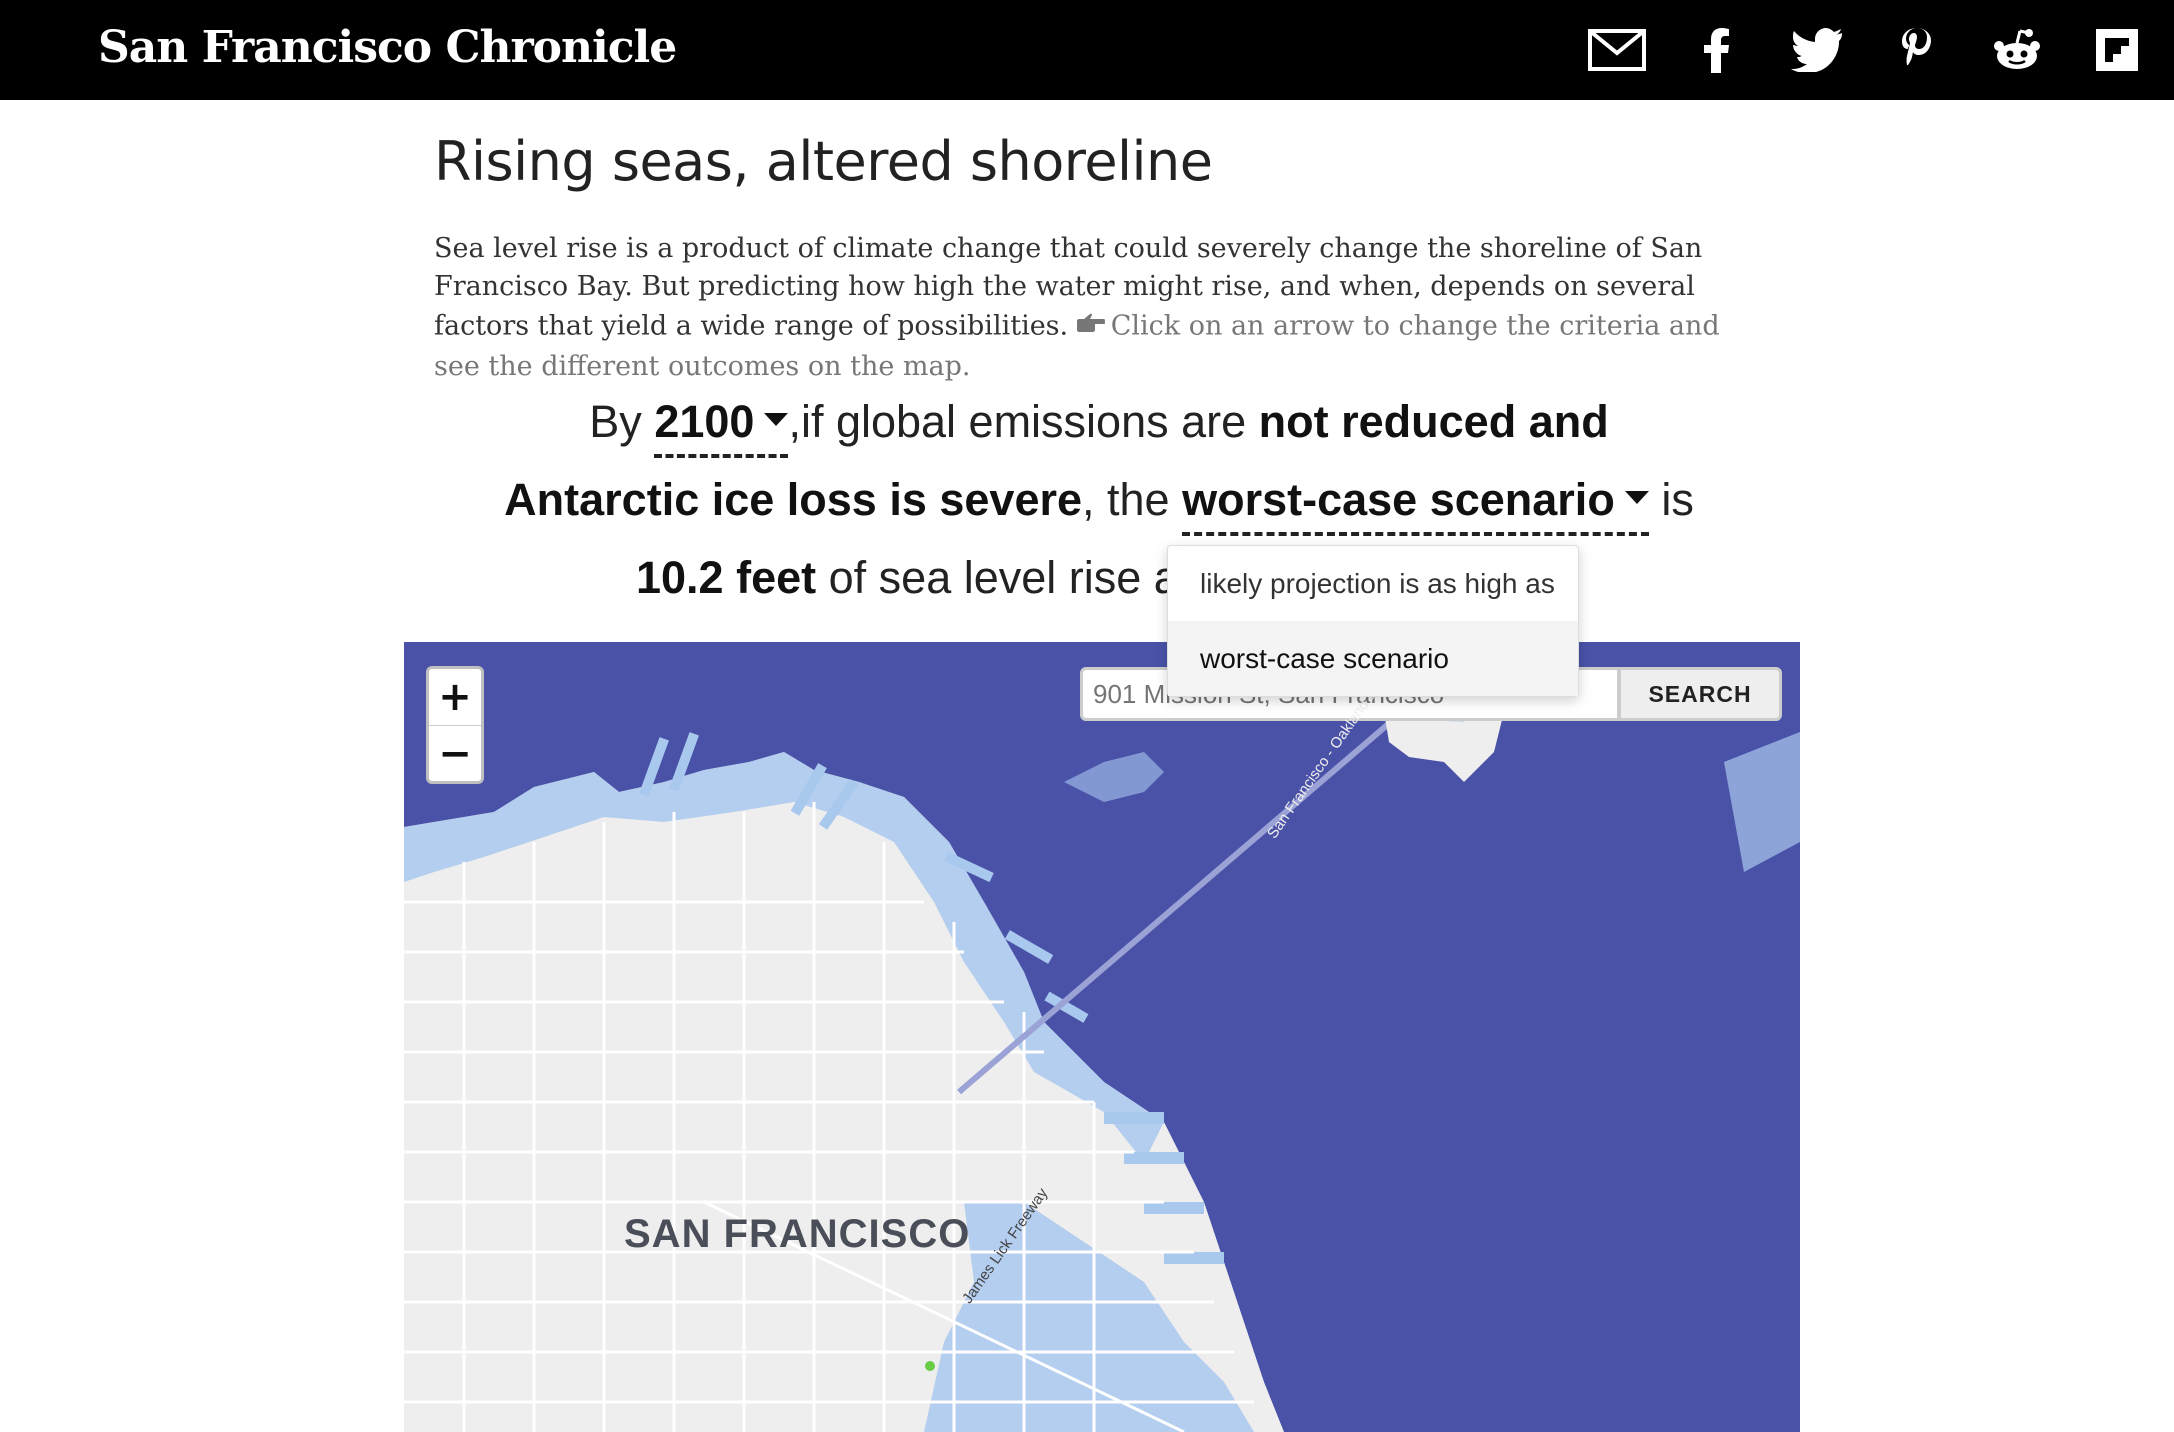 The image size is (2174, 1432). What do you see at coordinates (1700, 694) in the screenshot?
I see `search-button: SEARCH` at bounding box center [1700, 694].